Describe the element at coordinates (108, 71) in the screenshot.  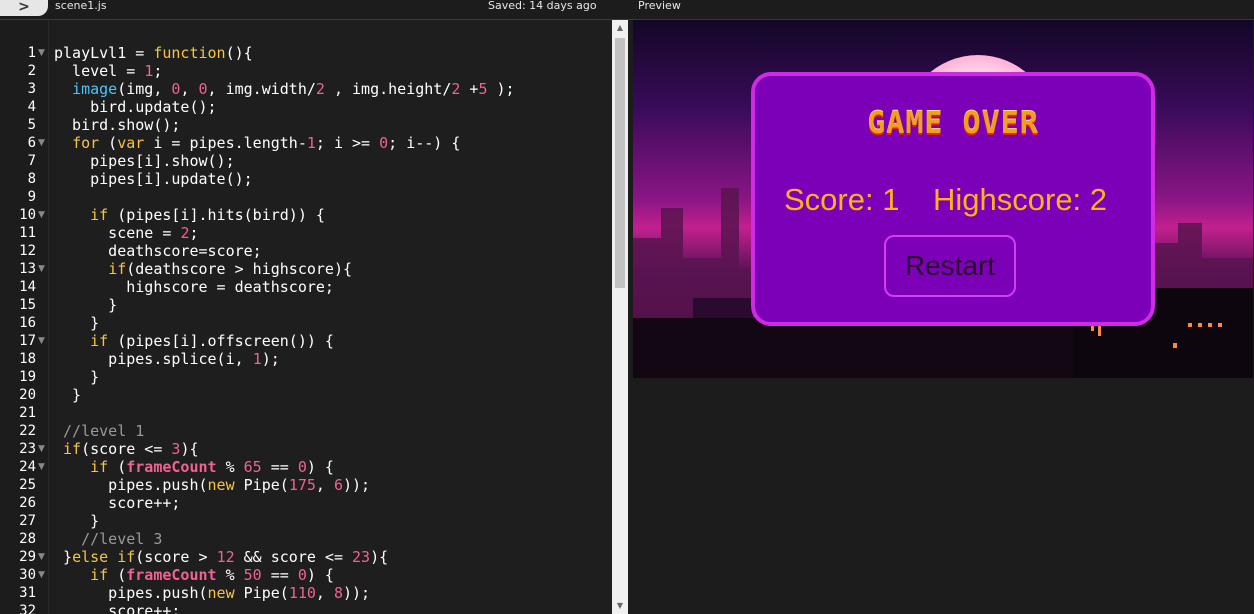
I see `code-line: level = 1;` at that location.